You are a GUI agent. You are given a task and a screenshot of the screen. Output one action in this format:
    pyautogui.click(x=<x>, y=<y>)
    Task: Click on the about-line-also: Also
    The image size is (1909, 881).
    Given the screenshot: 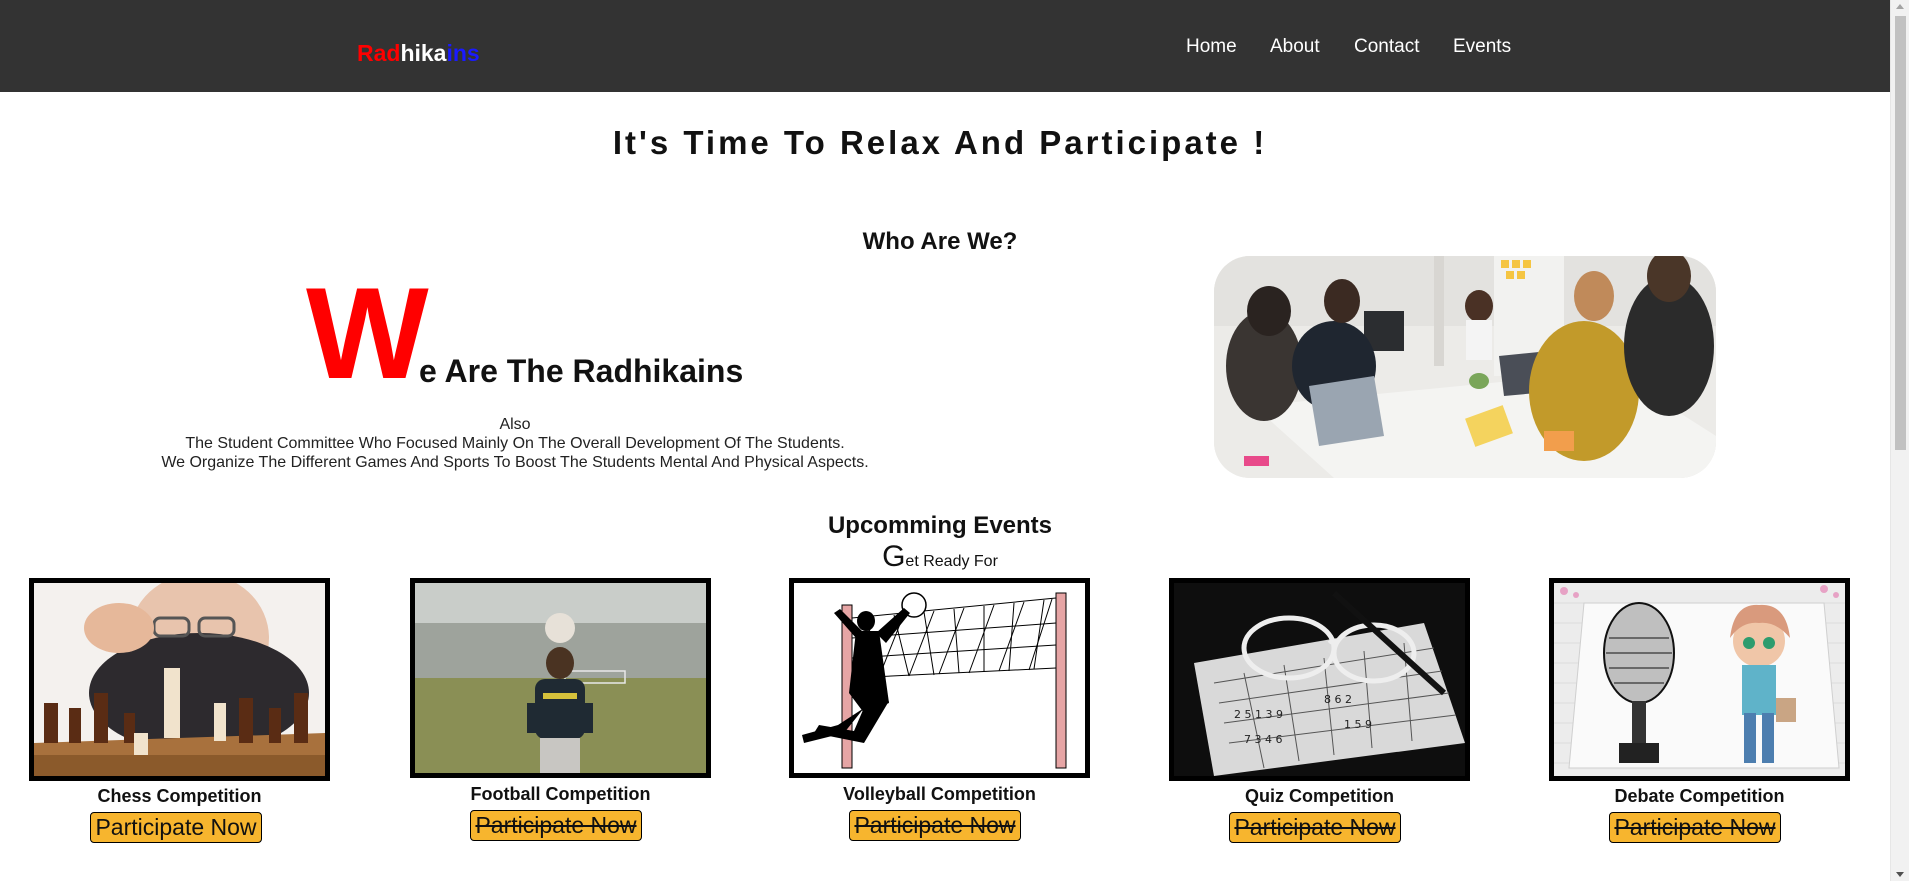 What is the action you would take?
    pyautogui.click(x=515, y=424)
    